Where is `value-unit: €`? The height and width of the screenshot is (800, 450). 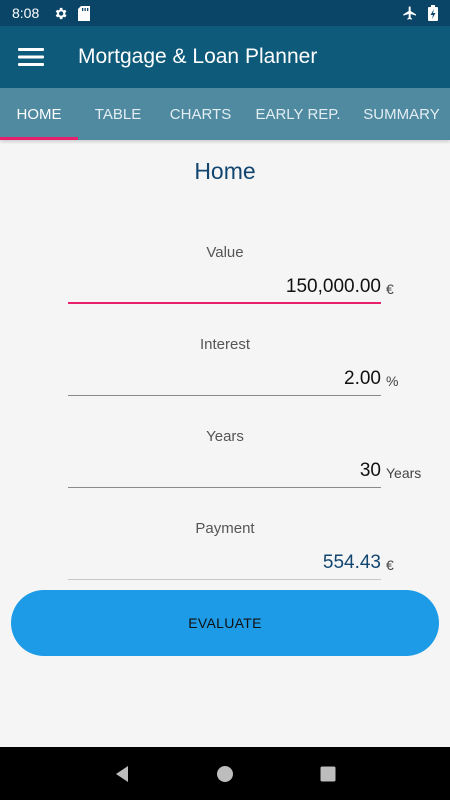
value-unit: € is located at coordinates (390, 289).